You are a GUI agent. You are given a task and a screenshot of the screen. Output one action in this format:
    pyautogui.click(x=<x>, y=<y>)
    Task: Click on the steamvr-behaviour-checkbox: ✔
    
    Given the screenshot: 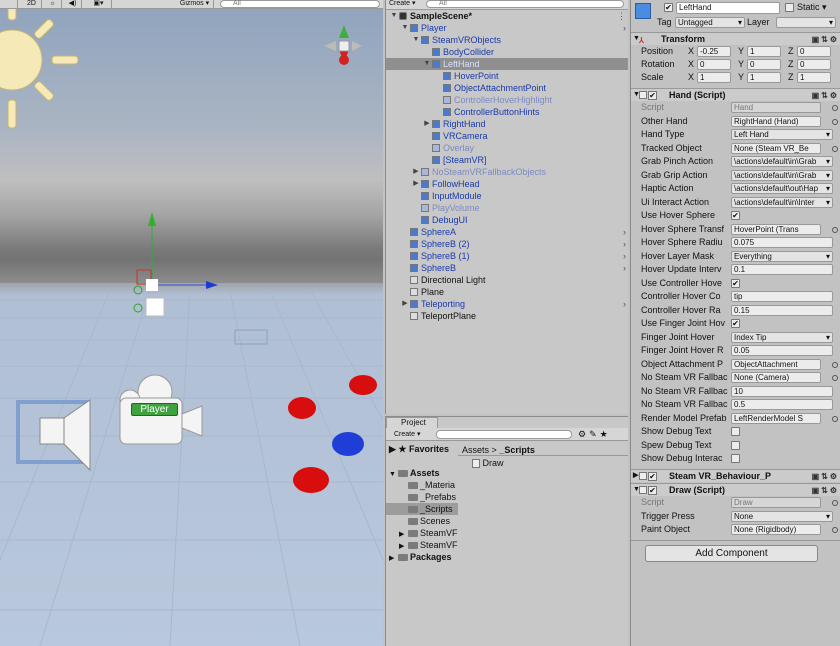 What is the action you would take?
    pyautogui.click(x=652, y=476)
    